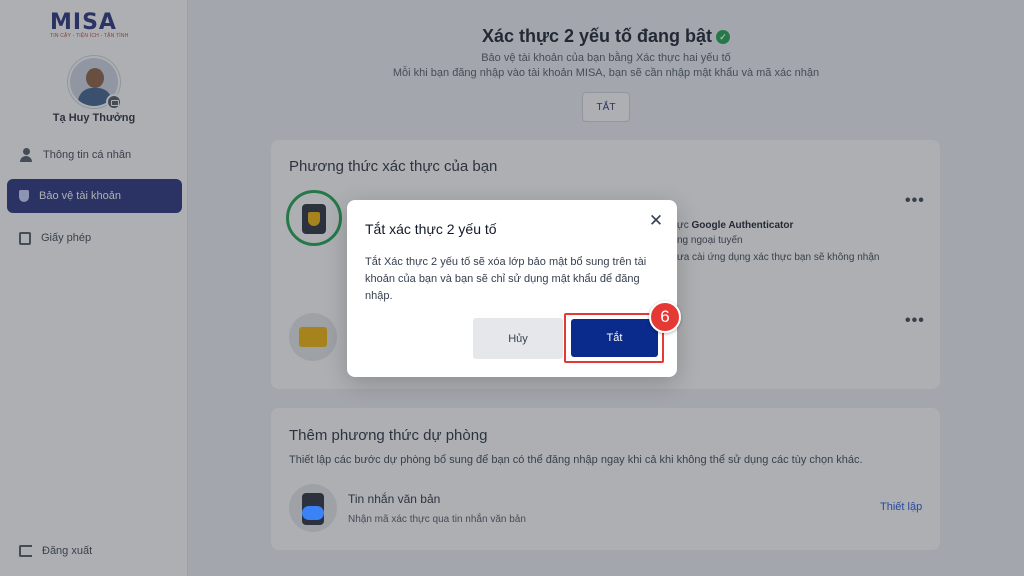  Describe the element at coordinates (518, 338) in the screenshot. I see `cancel-button: Hủy` at that location.